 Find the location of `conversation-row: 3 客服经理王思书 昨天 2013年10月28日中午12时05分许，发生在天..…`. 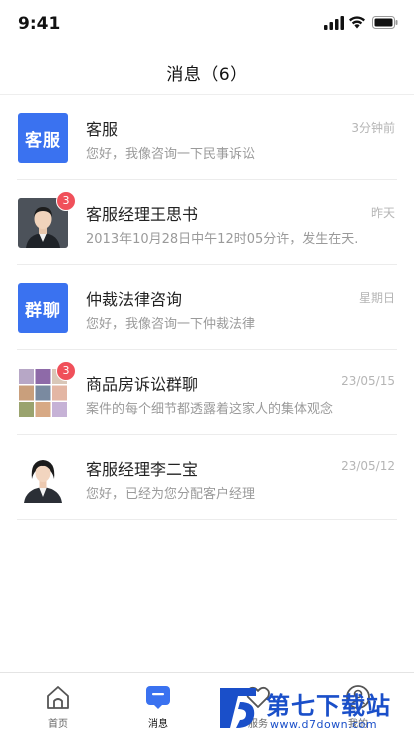

conversation-row: 3 客服经理王思书 昨天 2013年10月28日中午12时05分许，发生在天..… is located at coordinates (207, 222).